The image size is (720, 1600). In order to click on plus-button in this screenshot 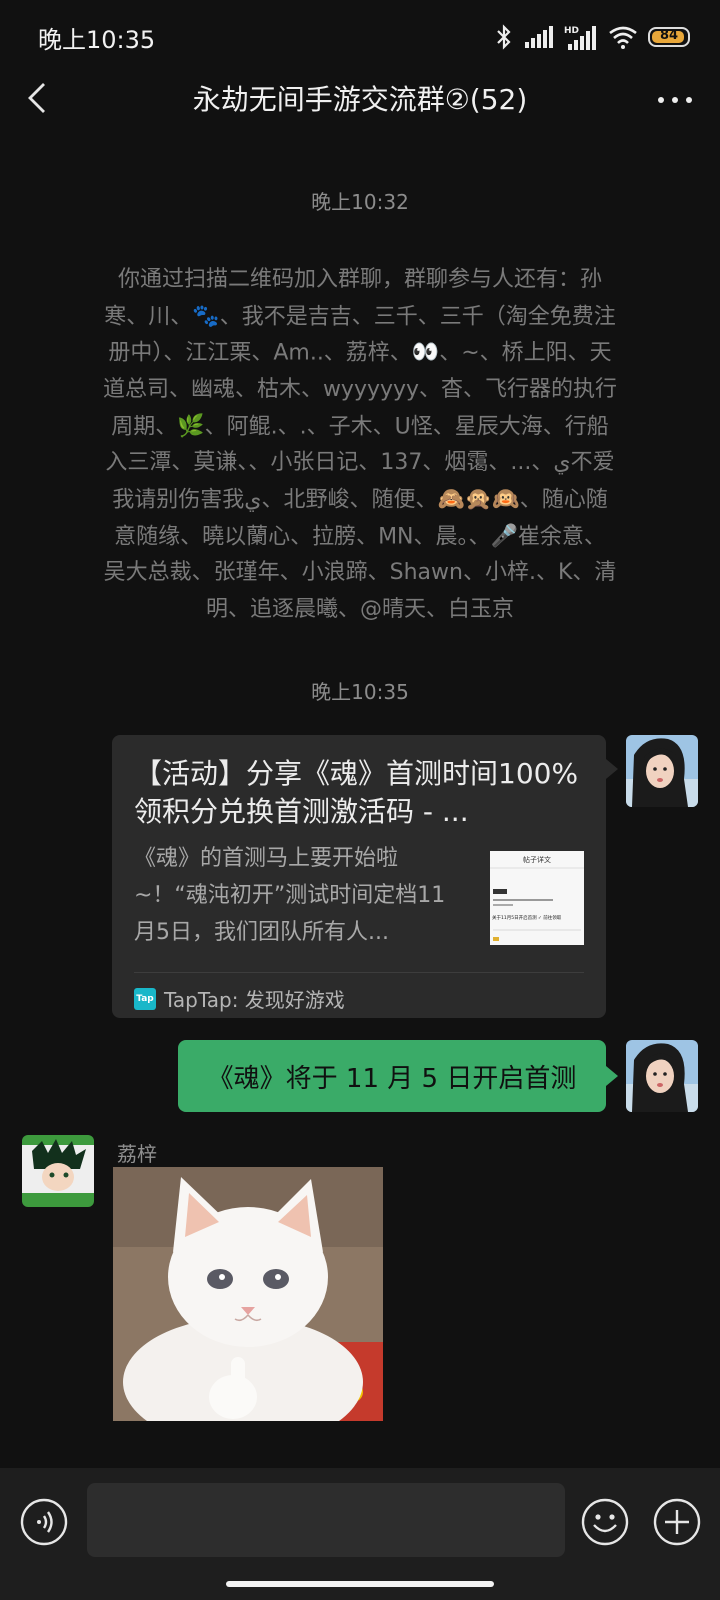, I will do `click(677, 1522)`.